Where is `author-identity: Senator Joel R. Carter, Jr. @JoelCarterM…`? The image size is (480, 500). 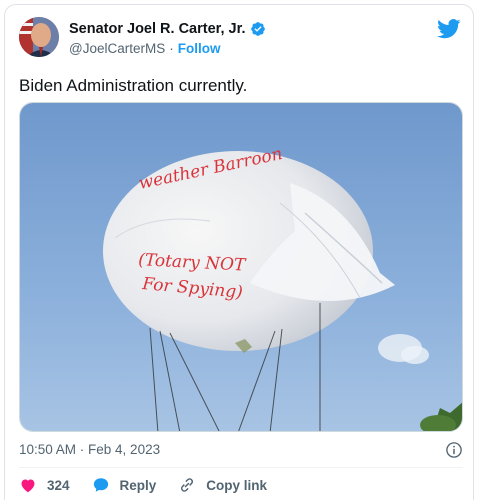 author-identity: Senator Joel R. Carter, Jr. @JoelCarterM… is located at coordinates (167, 38).